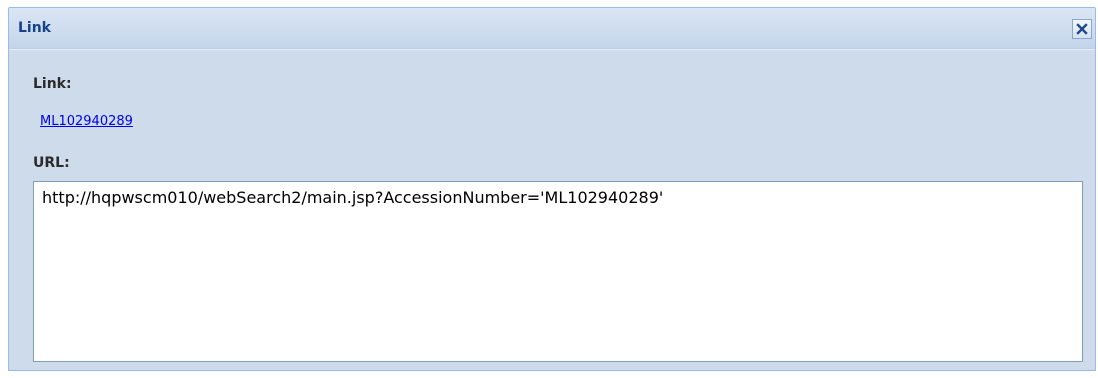 The width and height of the screenshot is (1098, 378). Describe the element at coordinates (552, 28) in the screenshot. I see `dialog-header: Link` at that location.